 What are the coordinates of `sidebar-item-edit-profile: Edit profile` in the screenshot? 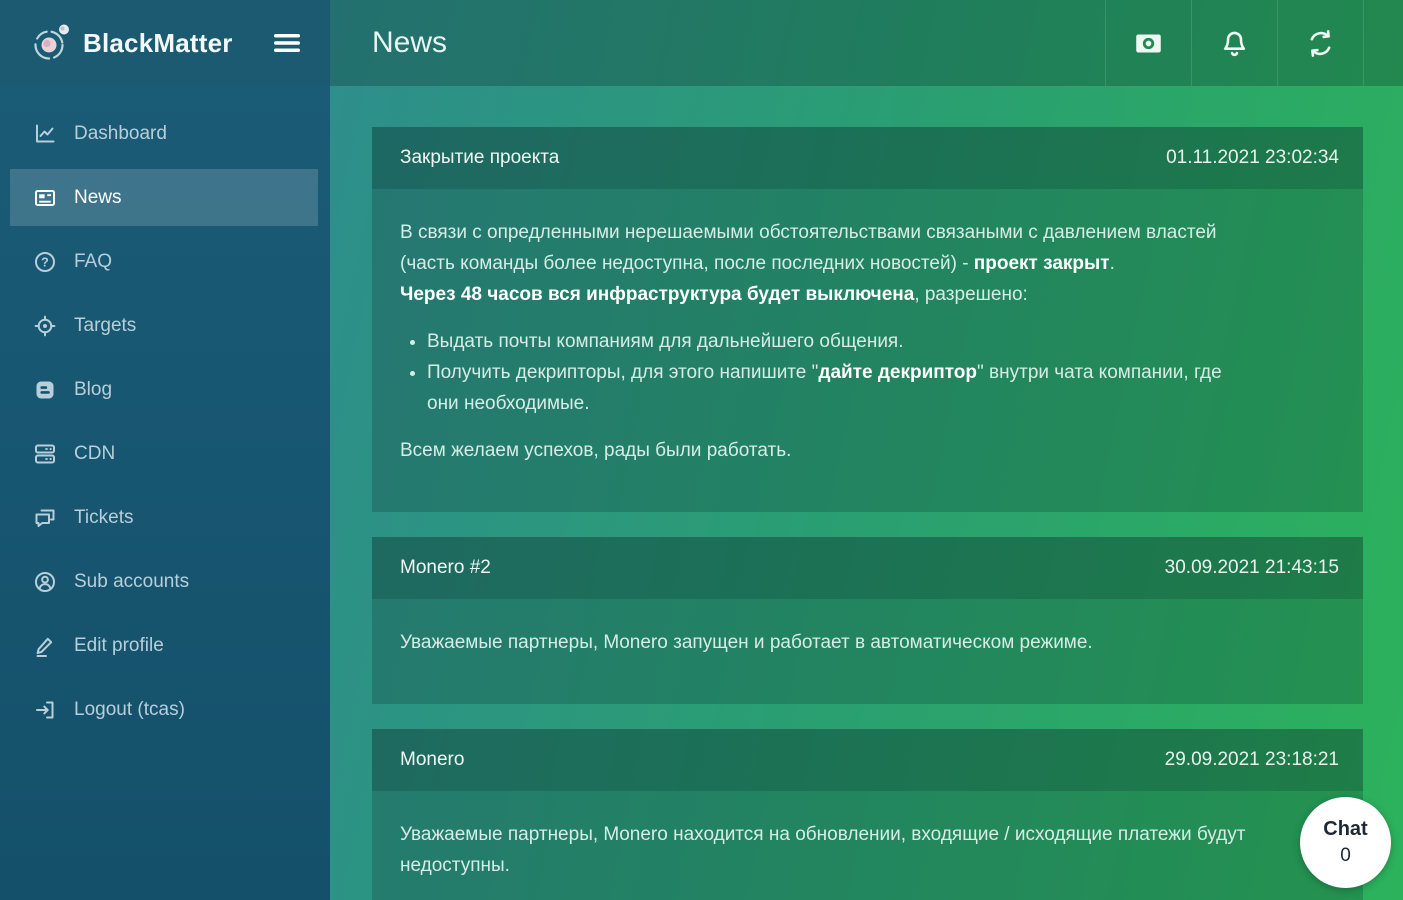 It's located at (164, 645).